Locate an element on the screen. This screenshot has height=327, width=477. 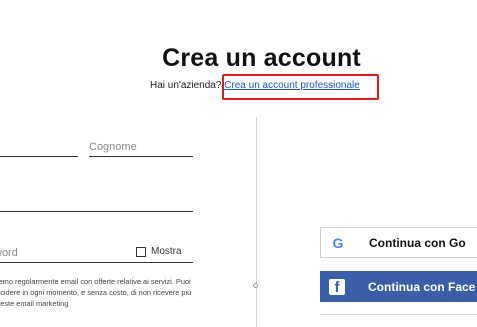
last-name-field is located at coordinates (141, 147).